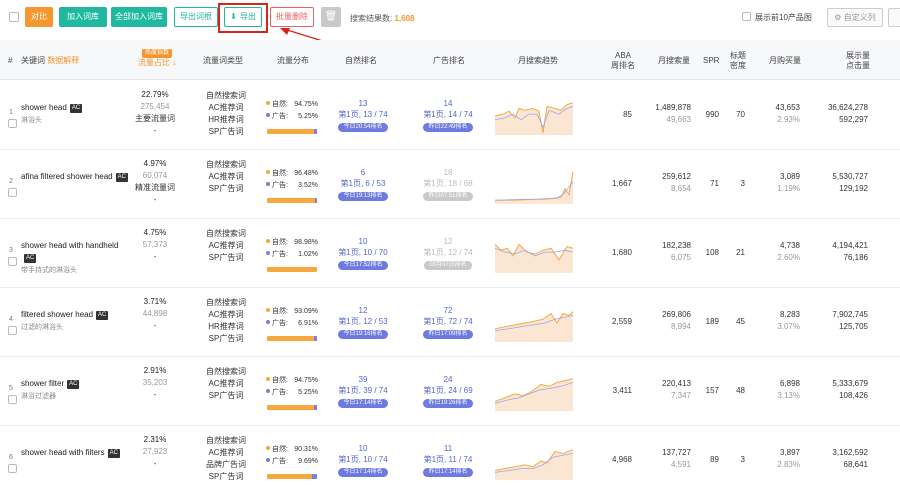 This screenshot has width=900, height=487. What do you see at coordinates (448, 403) in the screenshot?
I see `ad-rank-time: 昨日19:26排名` at bounding box center [448, 403].